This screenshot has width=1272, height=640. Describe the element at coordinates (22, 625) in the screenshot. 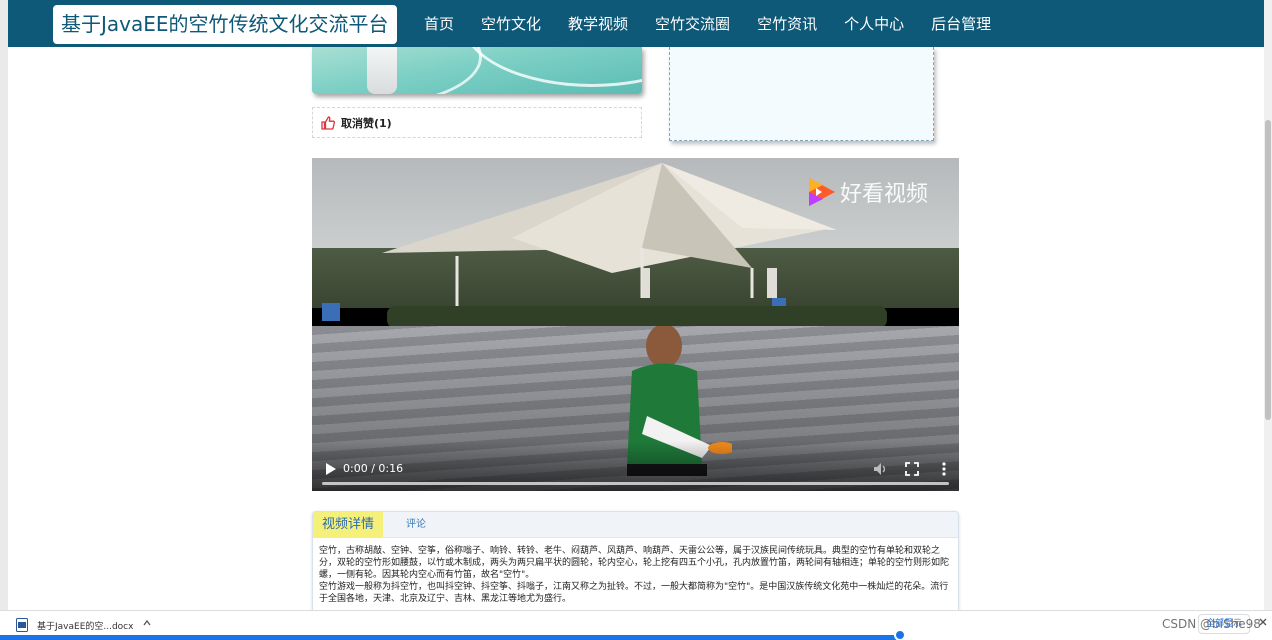

I see `word-document-icon` at that location.